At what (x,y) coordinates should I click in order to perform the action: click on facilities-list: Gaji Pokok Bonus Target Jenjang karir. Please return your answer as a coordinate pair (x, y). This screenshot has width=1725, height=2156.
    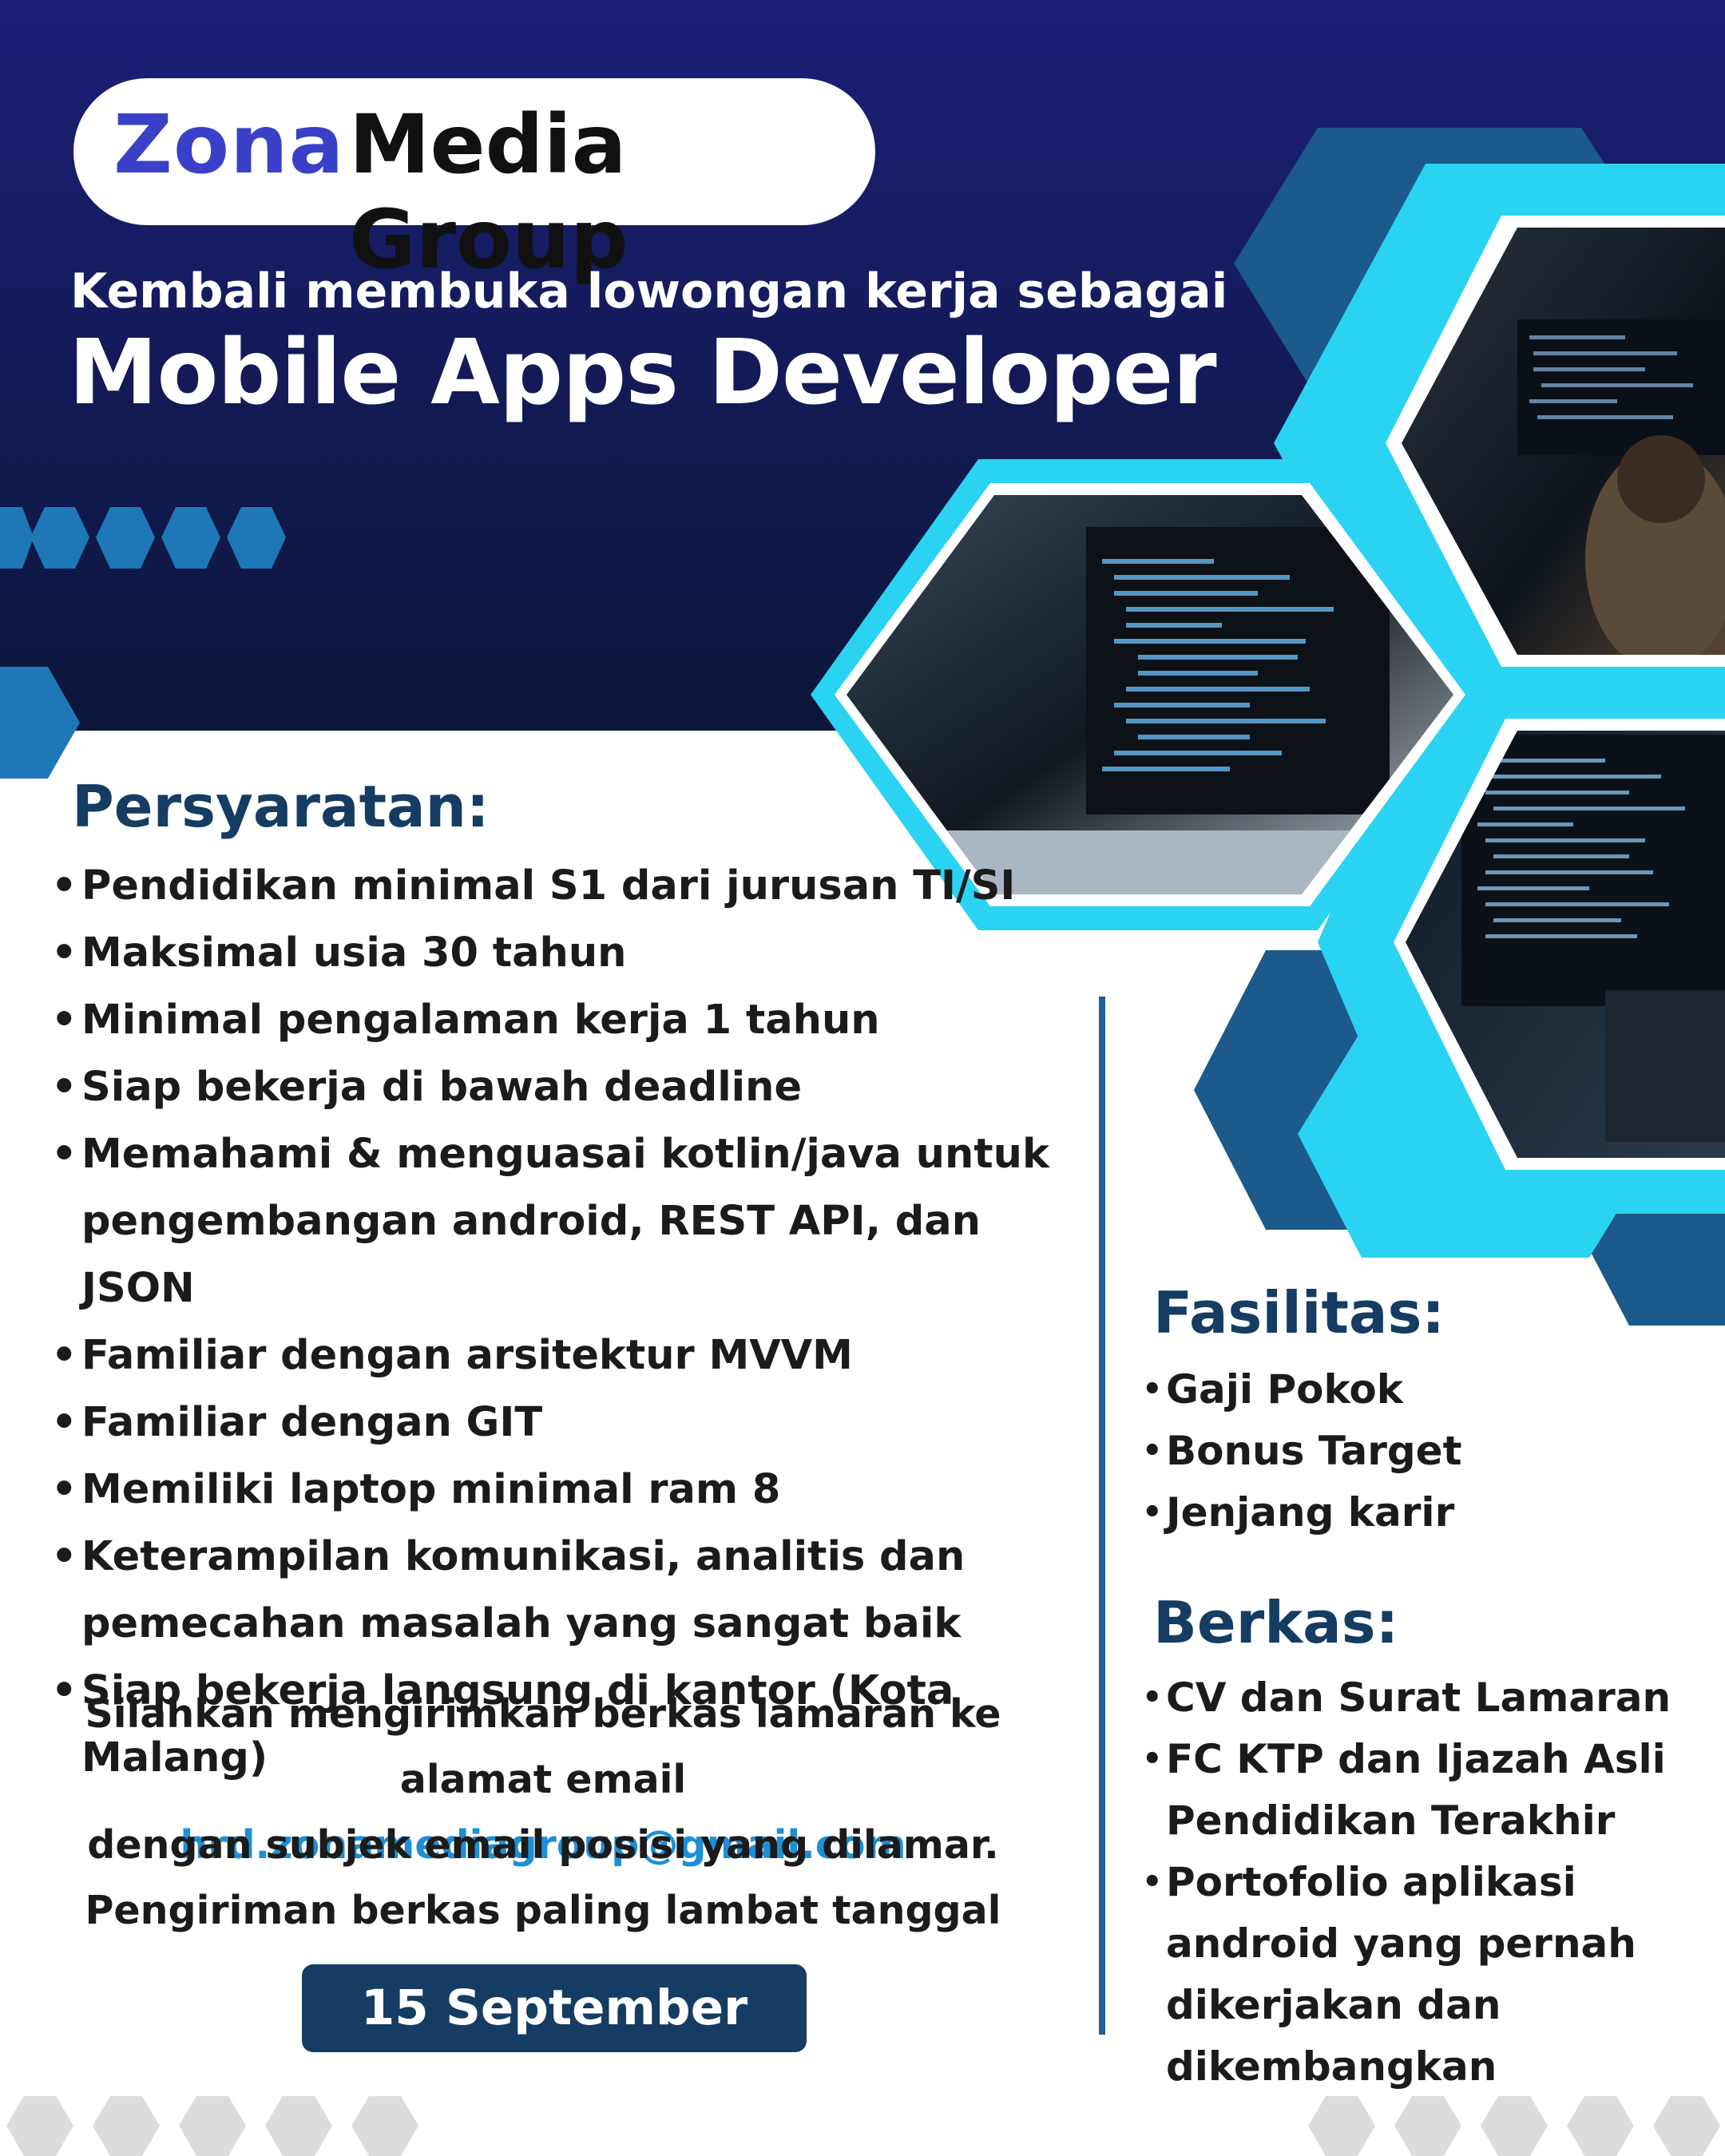
    Looking at the image, I should click on (1427, 1451).